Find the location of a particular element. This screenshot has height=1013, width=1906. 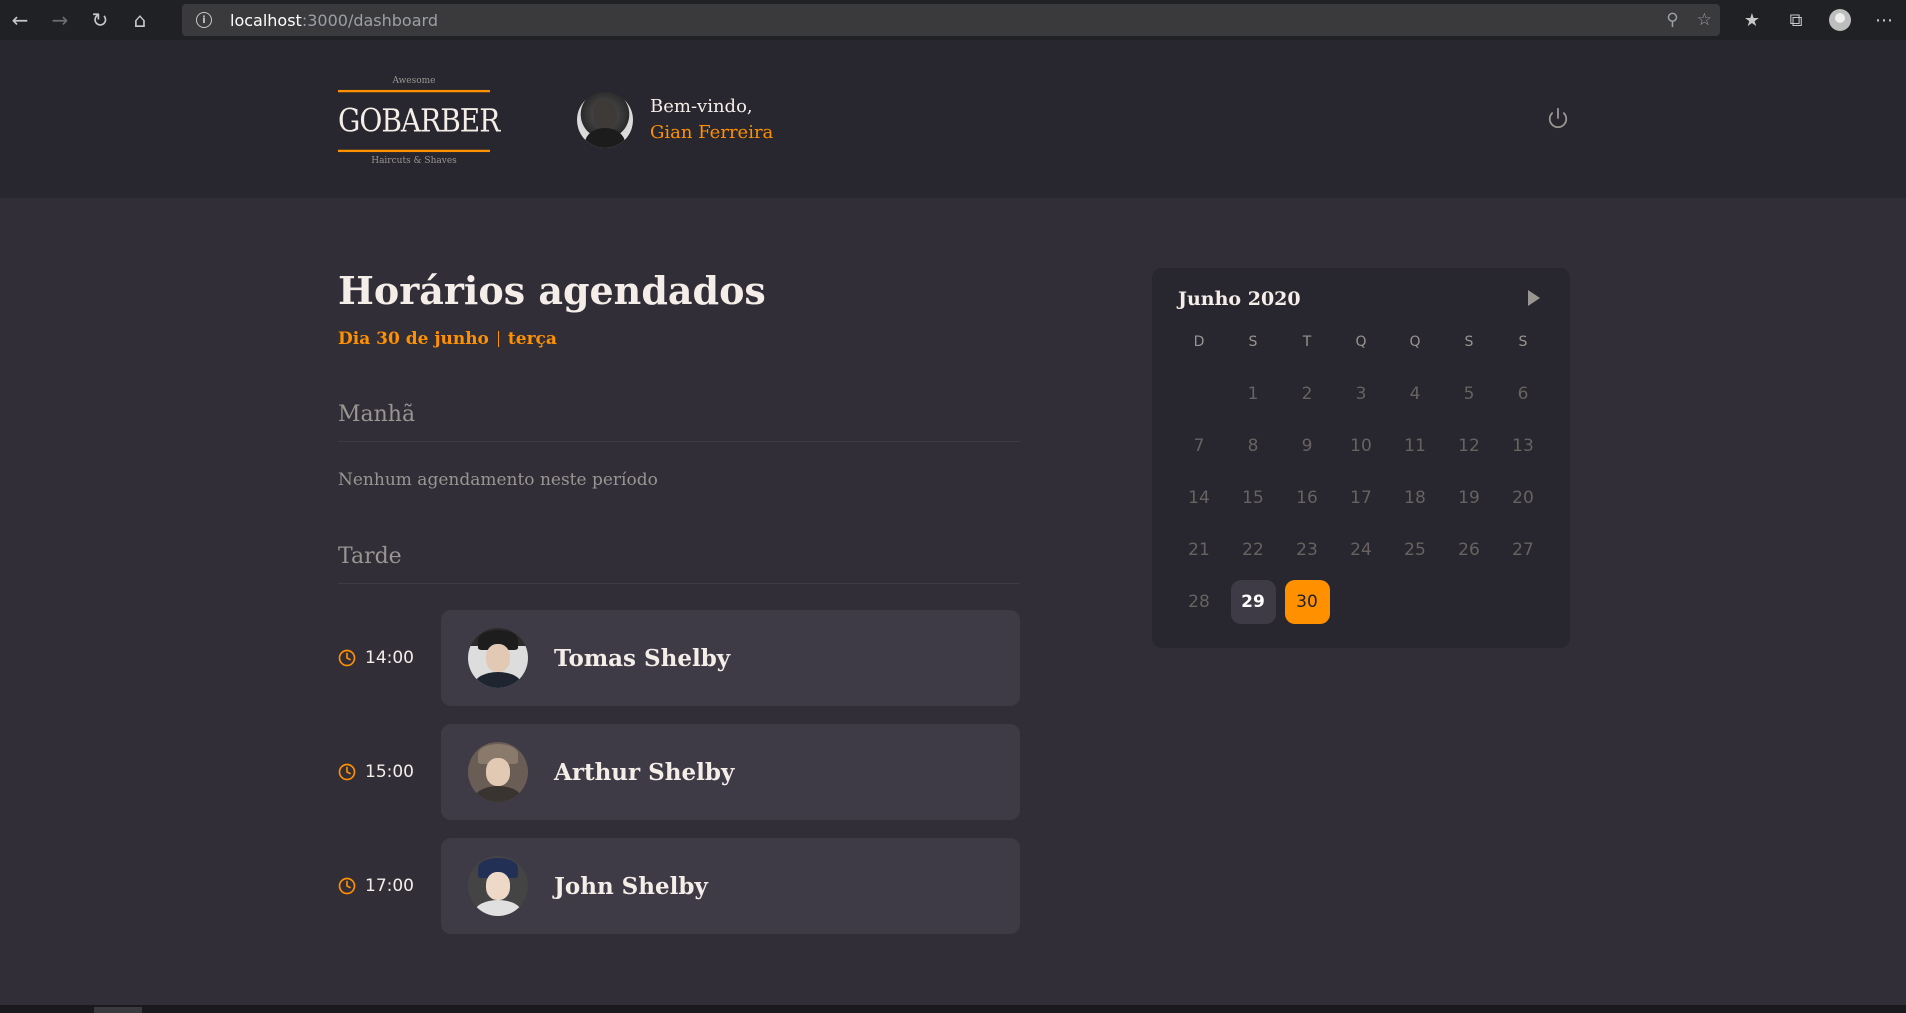

appointment-card: Arthur Shelby is located at coordinates (730, 772).